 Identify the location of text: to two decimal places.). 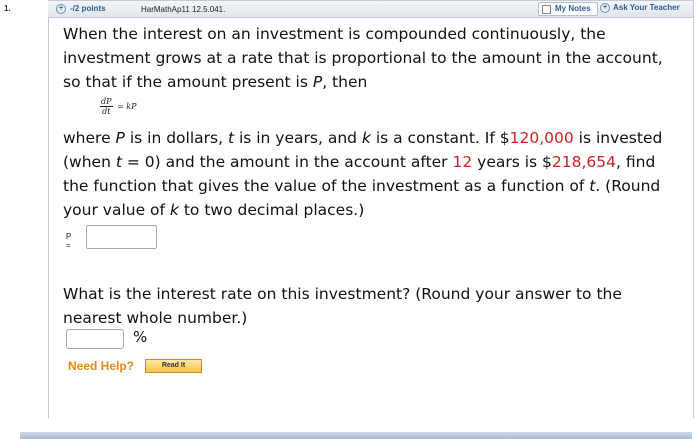
(271, 210).